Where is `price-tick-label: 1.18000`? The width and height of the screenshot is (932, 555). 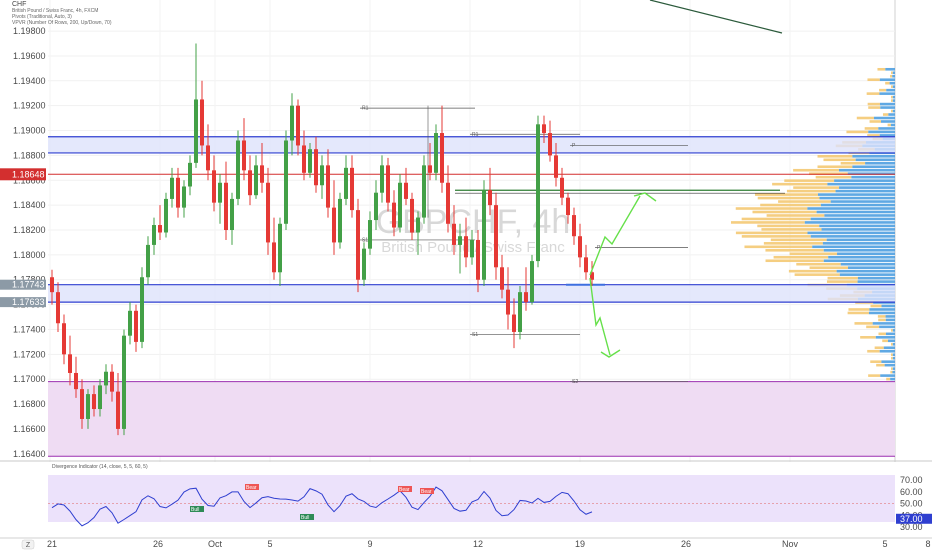
price-tick-label: 1.18000 is located at coordinates (29, 255).